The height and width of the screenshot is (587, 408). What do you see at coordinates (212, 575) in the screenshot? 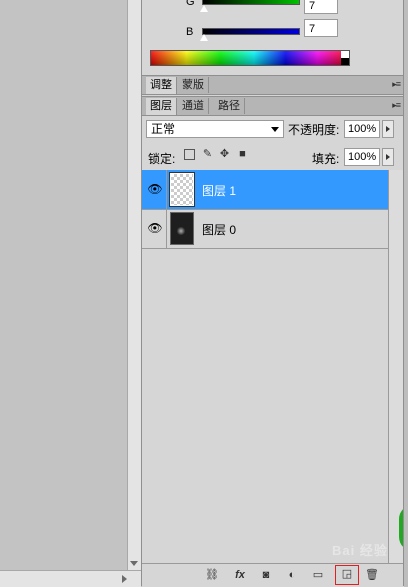
I see `link-layers-icon: ⛓` at bounding box center [212, 575].